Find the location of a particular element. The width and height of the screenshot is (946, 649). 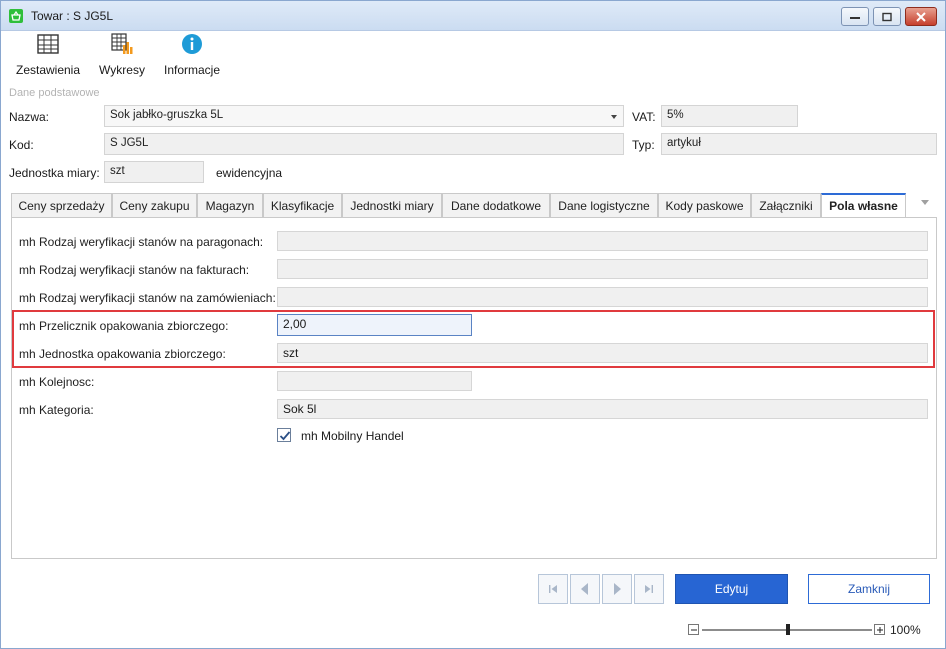

toolbar-wykresy-button: Wykresy is located at coordinates (122, 57).